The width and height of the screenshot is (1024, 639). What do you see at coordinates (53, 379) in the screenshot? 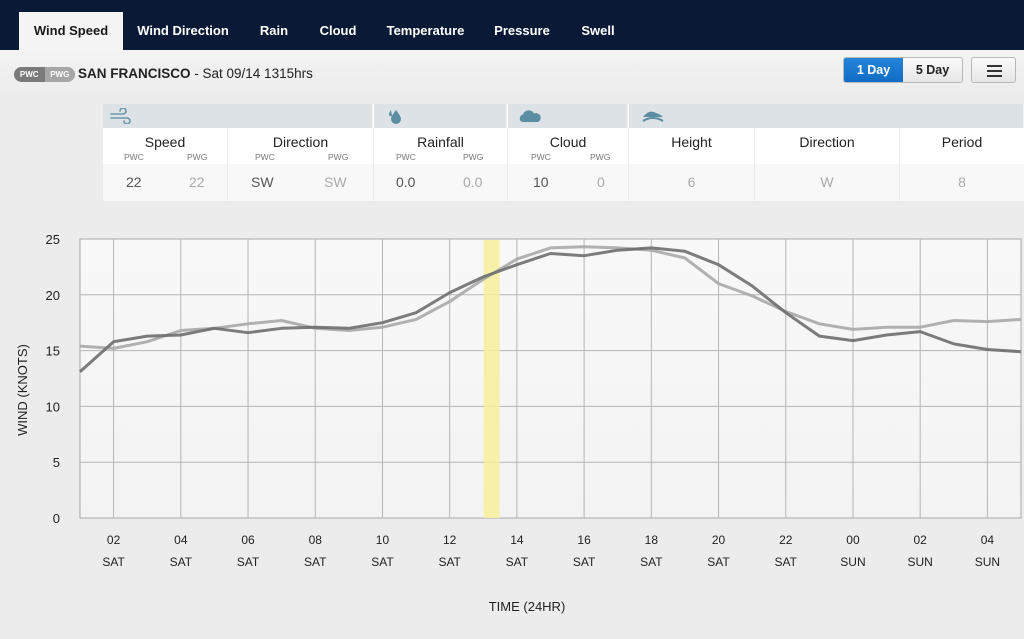
I see `y-axis-ticks: 0 5 10 15 20 25` at bounding box center [53, 379].